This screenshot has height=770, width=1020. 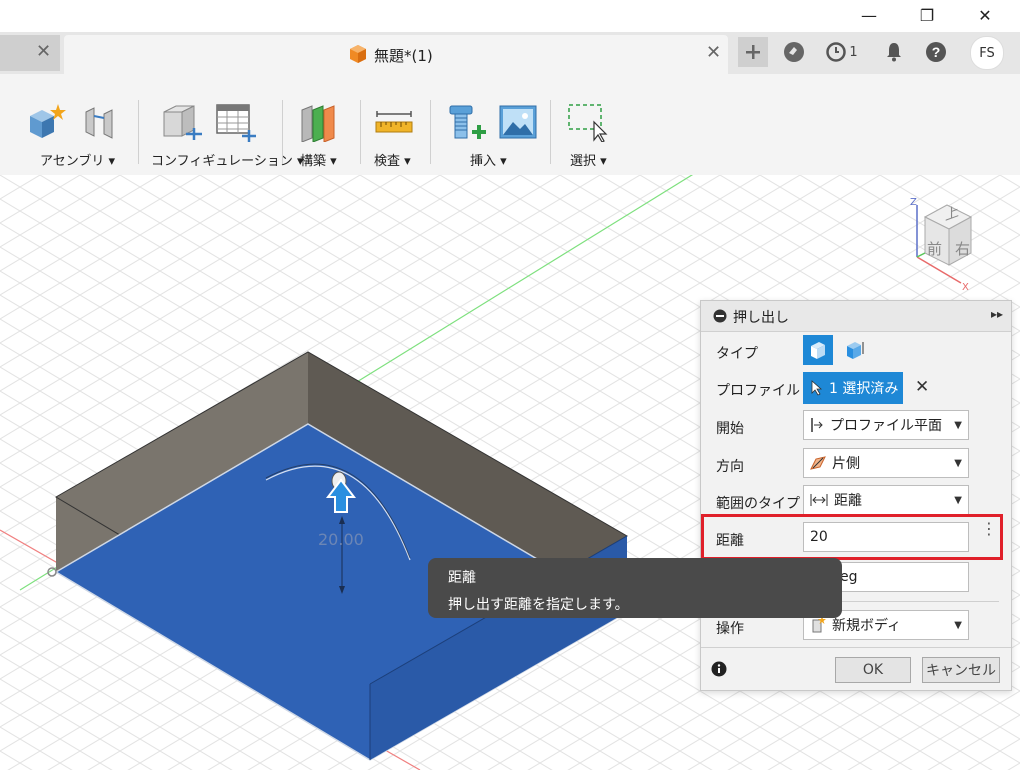 I want to click on close-window-button: ✕, so click(x=985, y=15).